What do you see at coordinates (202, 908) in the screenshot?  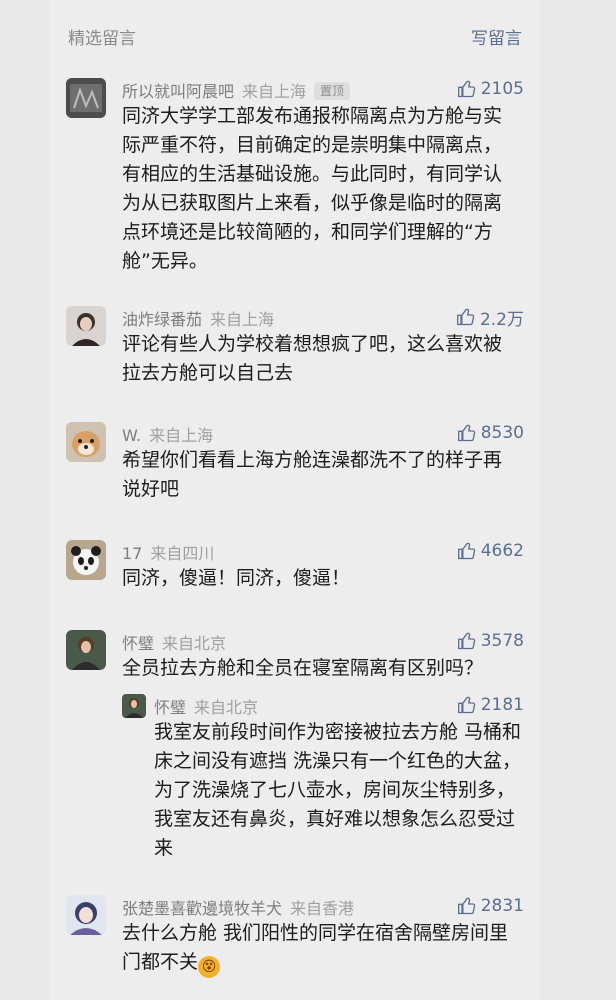 I see `comment-author: 张楚墨喜歡邊境牧羊犬` at bounding box center [202, 908].